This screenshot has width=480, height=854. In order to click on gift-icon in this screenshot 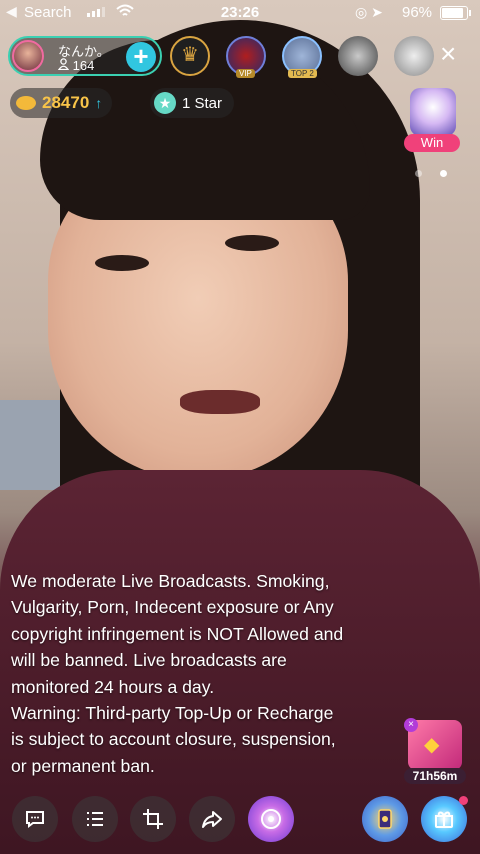, I will do `click(444, 819)`.